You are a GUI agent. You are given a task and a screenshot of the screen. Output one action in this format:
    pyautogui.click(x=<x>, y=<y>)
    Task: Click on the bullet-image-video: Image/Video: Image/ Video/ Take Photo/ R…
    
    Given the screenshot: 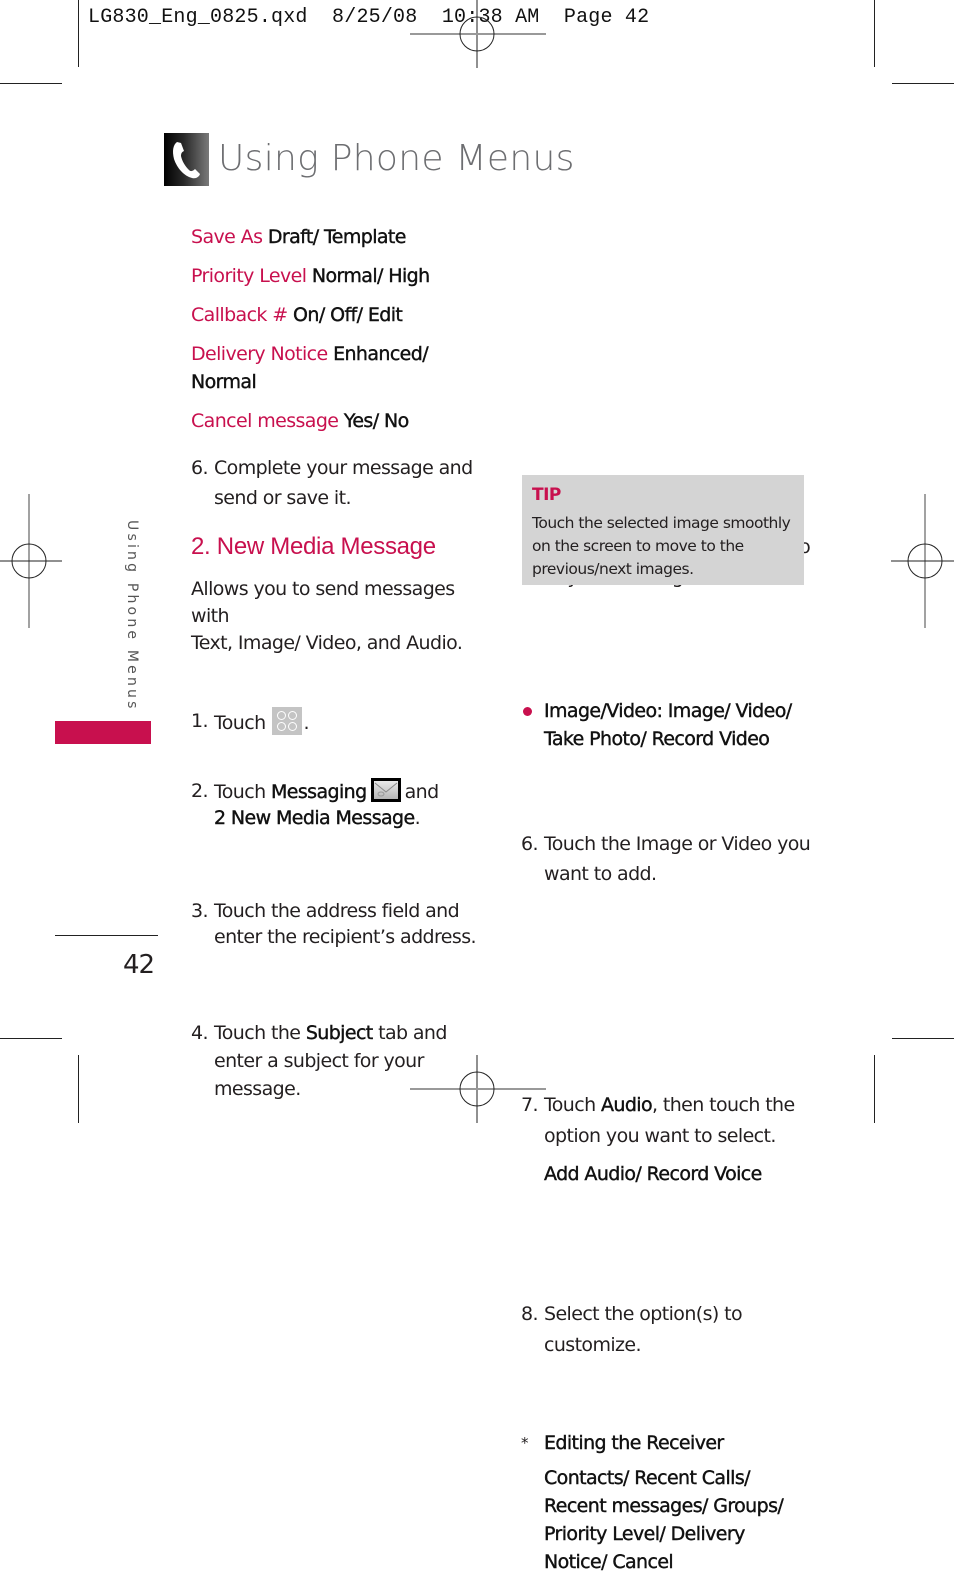 What is the action you would take?
    pyautogui.click(x=682, y=725)
    